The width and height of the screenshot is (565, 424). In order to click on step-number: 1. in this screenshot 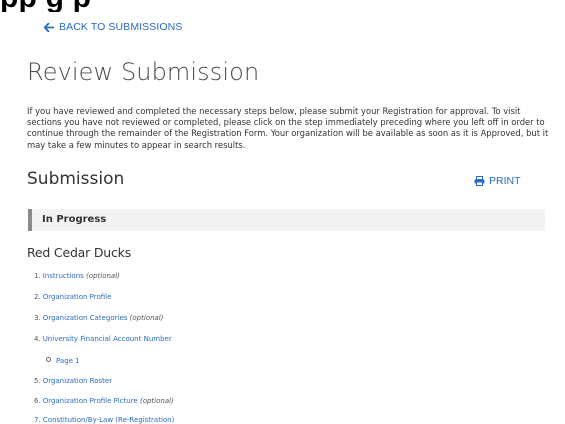, I will do `click(37, 276)`.